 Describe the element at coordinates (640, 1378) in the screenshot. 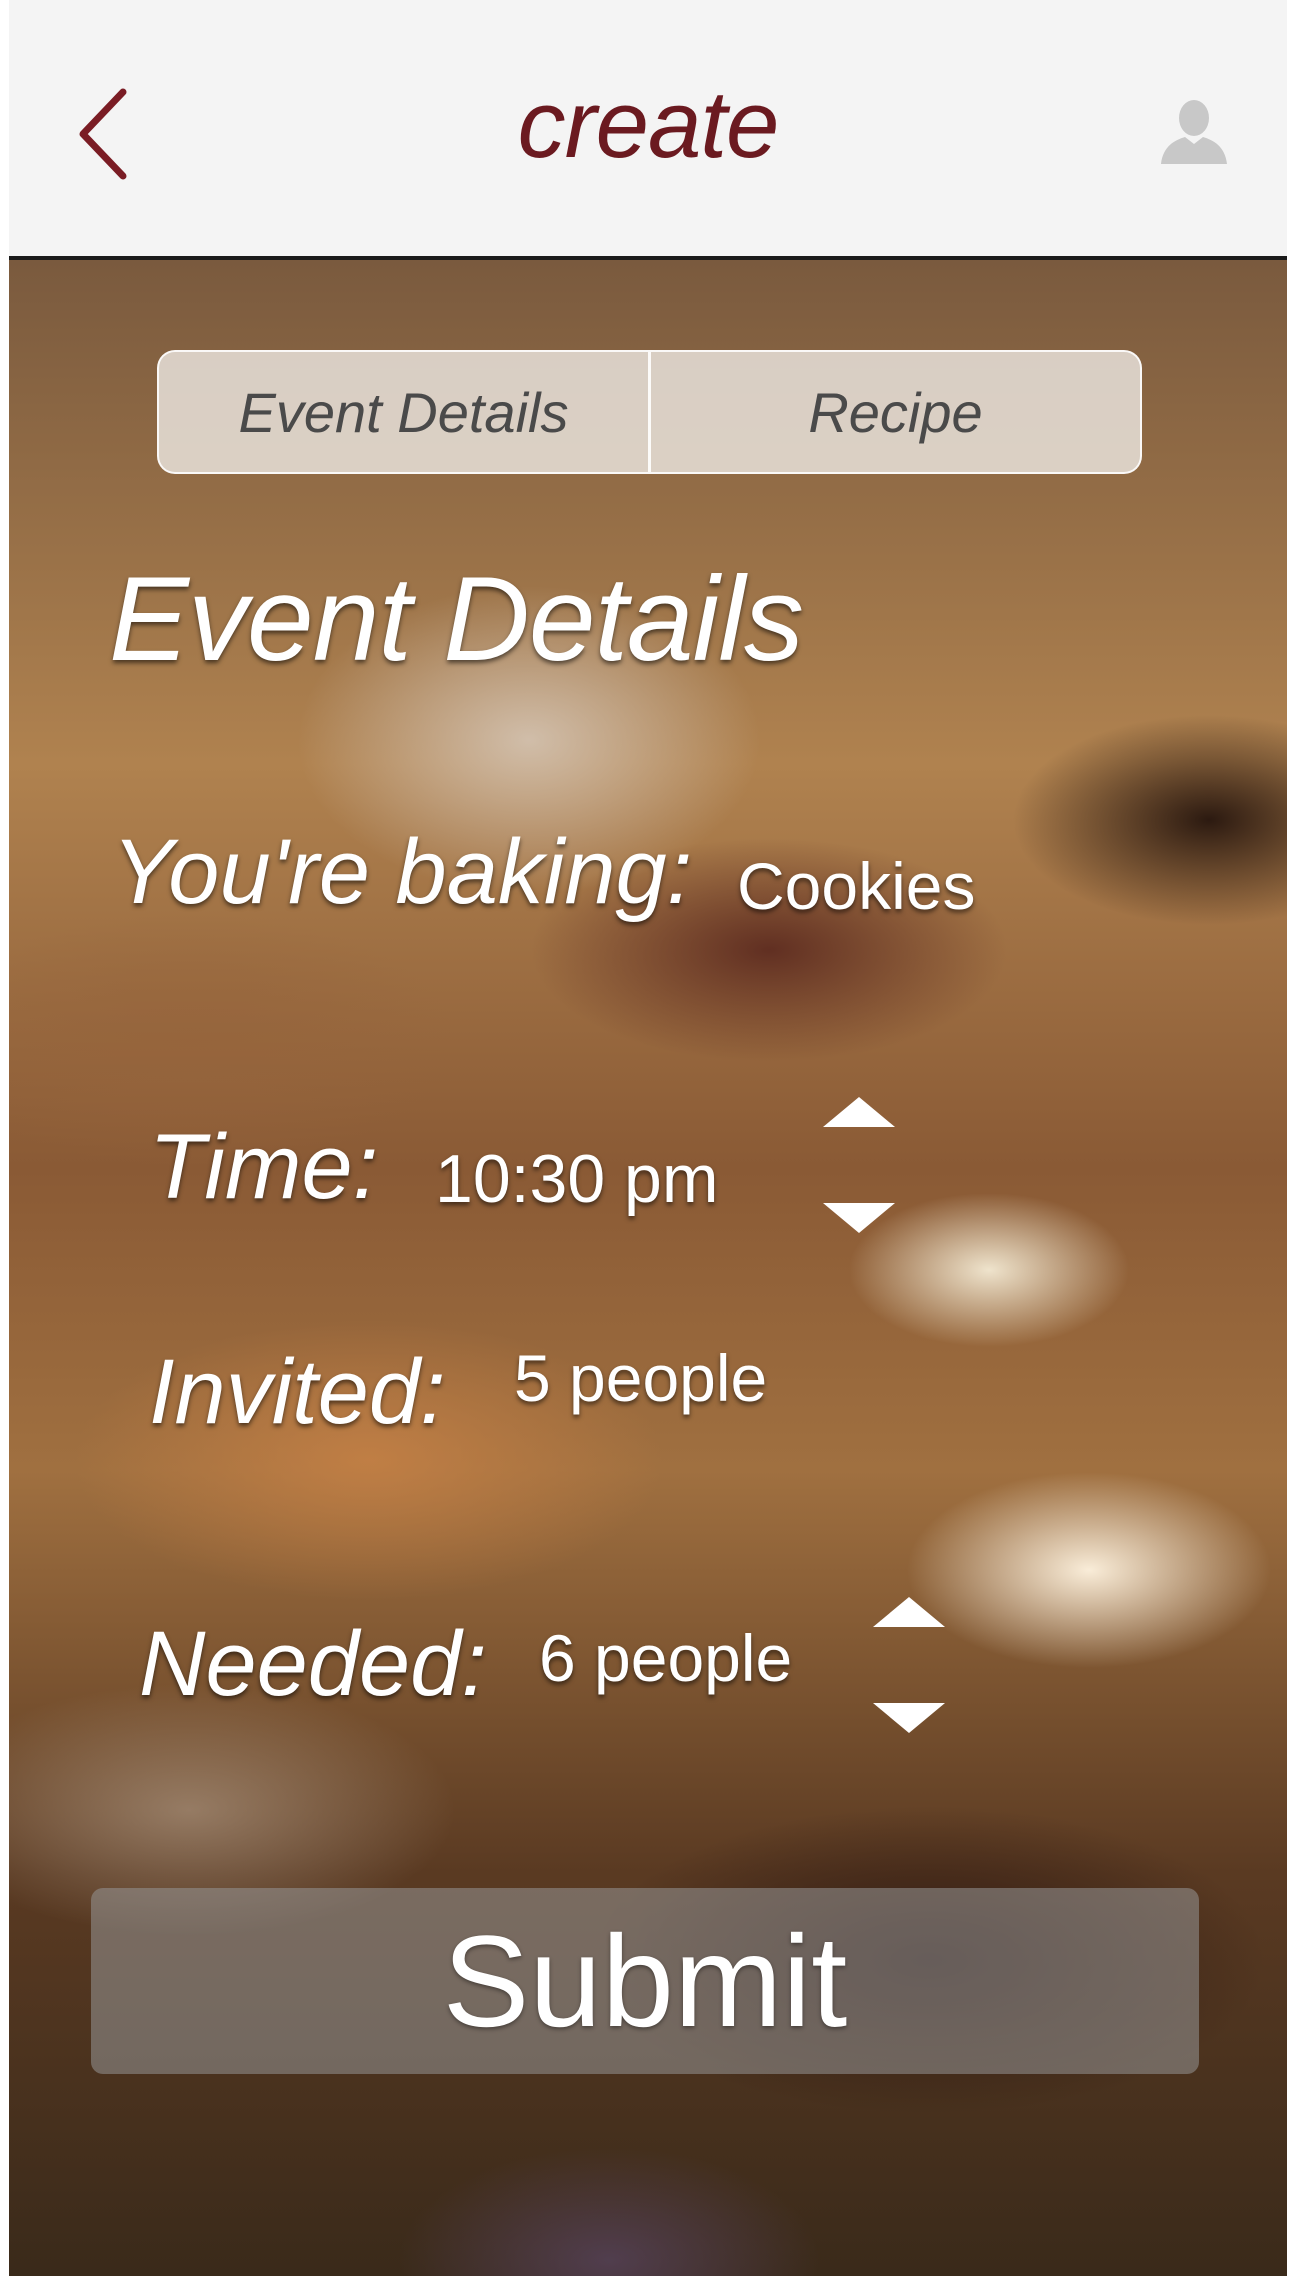

I see `invited-value: 5 people` at that location.